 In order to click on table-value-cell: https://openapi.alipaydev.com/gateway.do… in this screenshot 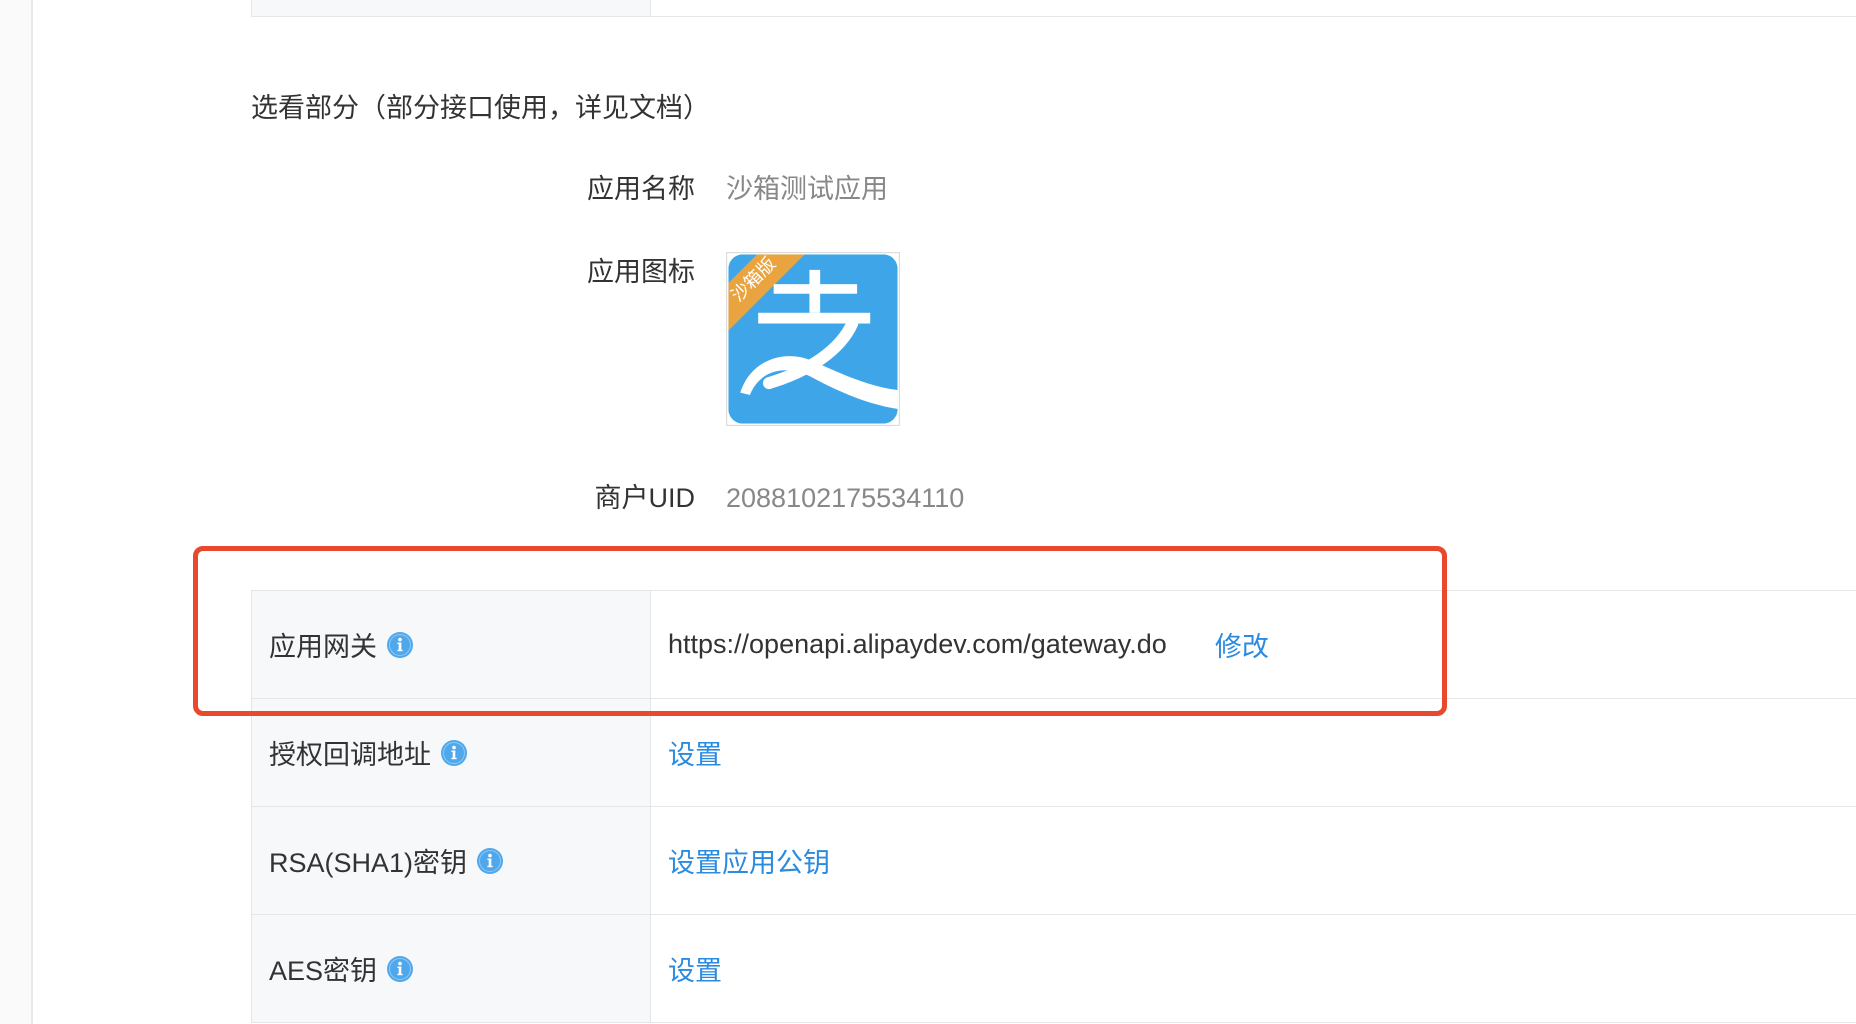, I will do `click(1253, 644)`.